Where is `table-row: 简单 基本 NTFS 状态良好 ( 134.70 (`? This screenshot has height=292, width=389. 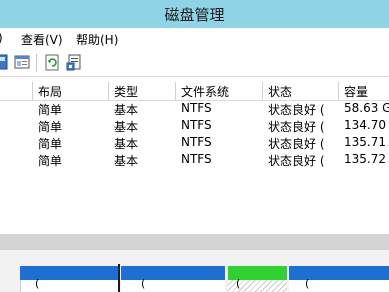
table-row: 简单 基本 NTFS 状态良好 ( 134.70 ( is located at coordinates (194, 126).